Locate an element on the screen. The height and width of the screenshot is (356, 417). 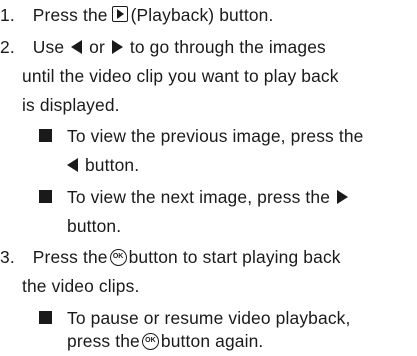
bullet-text: To view the previous image, press the is located at coordinates (215, 136).